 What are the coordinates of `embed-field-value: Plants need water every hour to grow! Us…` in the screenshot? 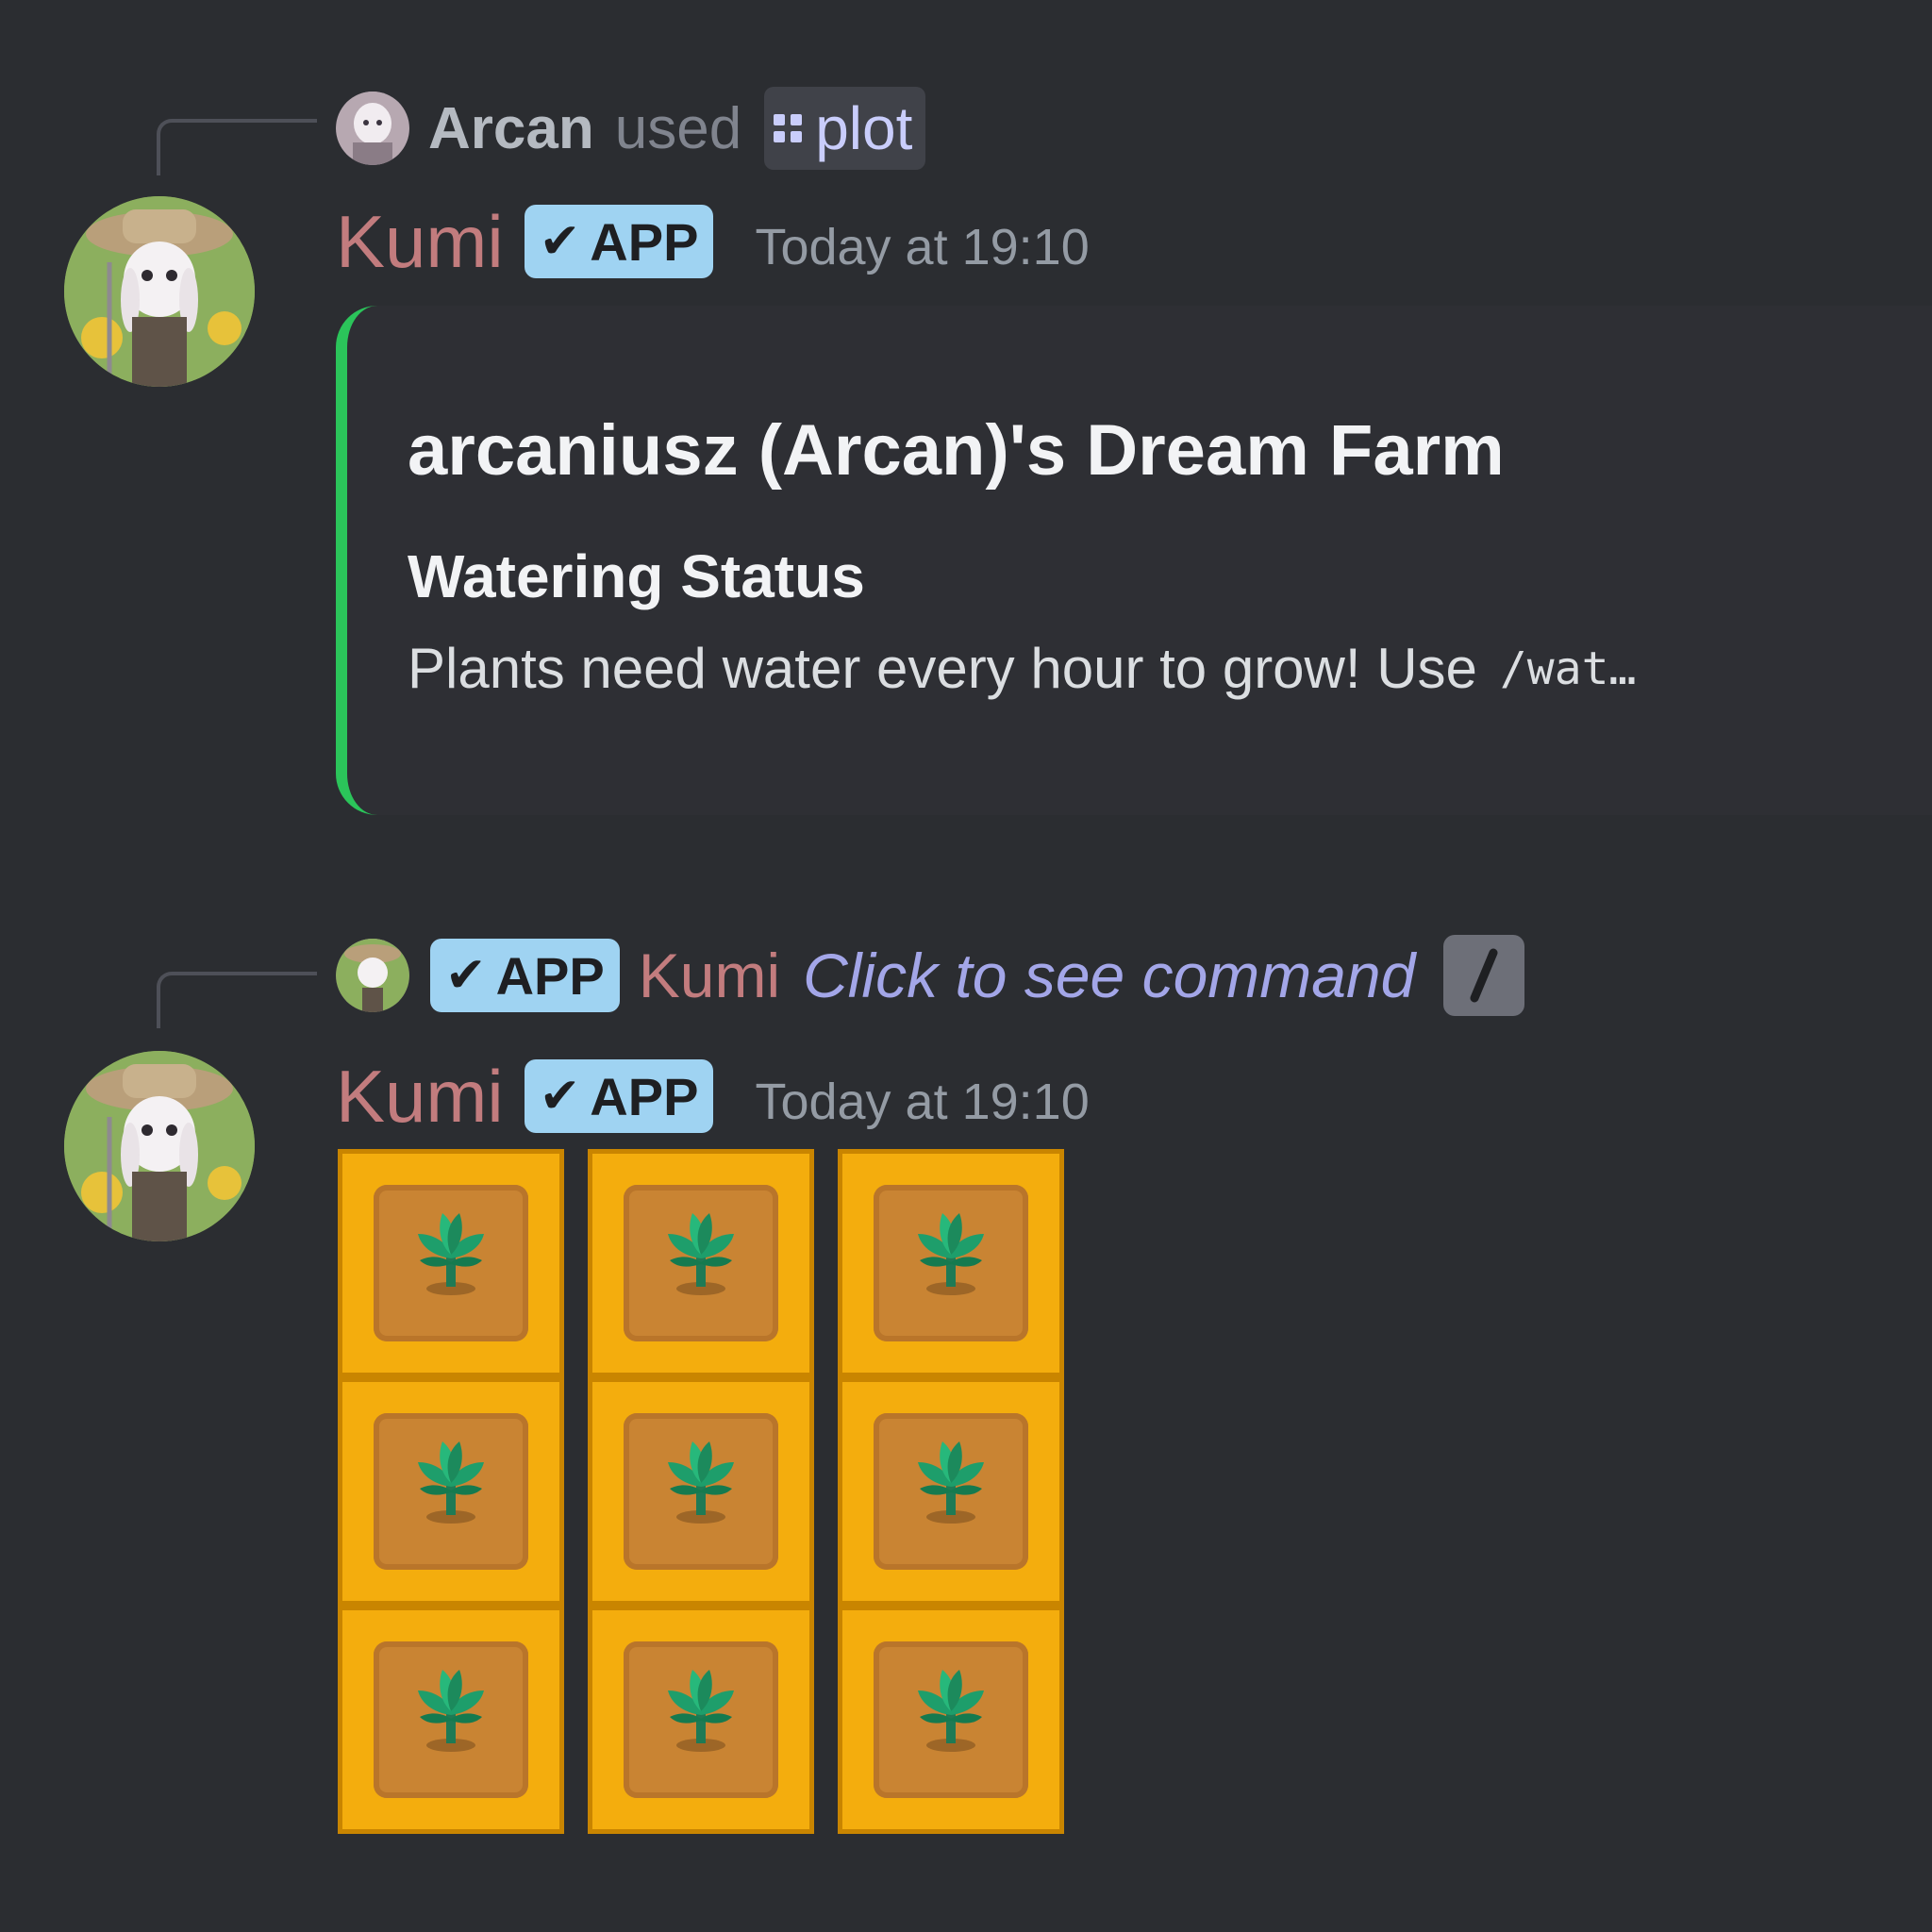 It's located at (1022, 669).